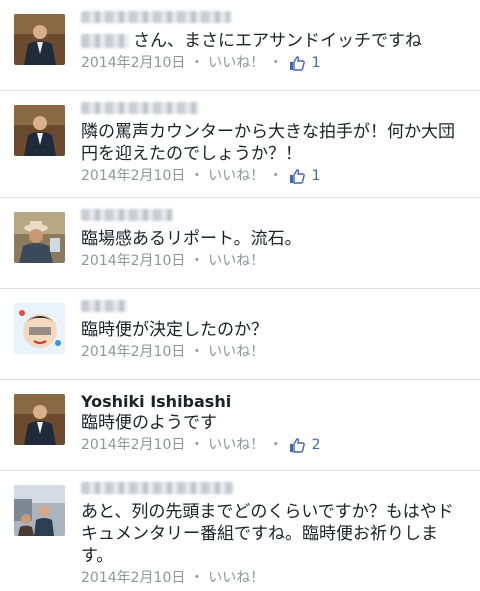  What do you see at coordinates (277, 41) in the screenshot?
I see `comment-text-body: さん、まさにエアサンドイッチですね` at bounding box center [277, 41].